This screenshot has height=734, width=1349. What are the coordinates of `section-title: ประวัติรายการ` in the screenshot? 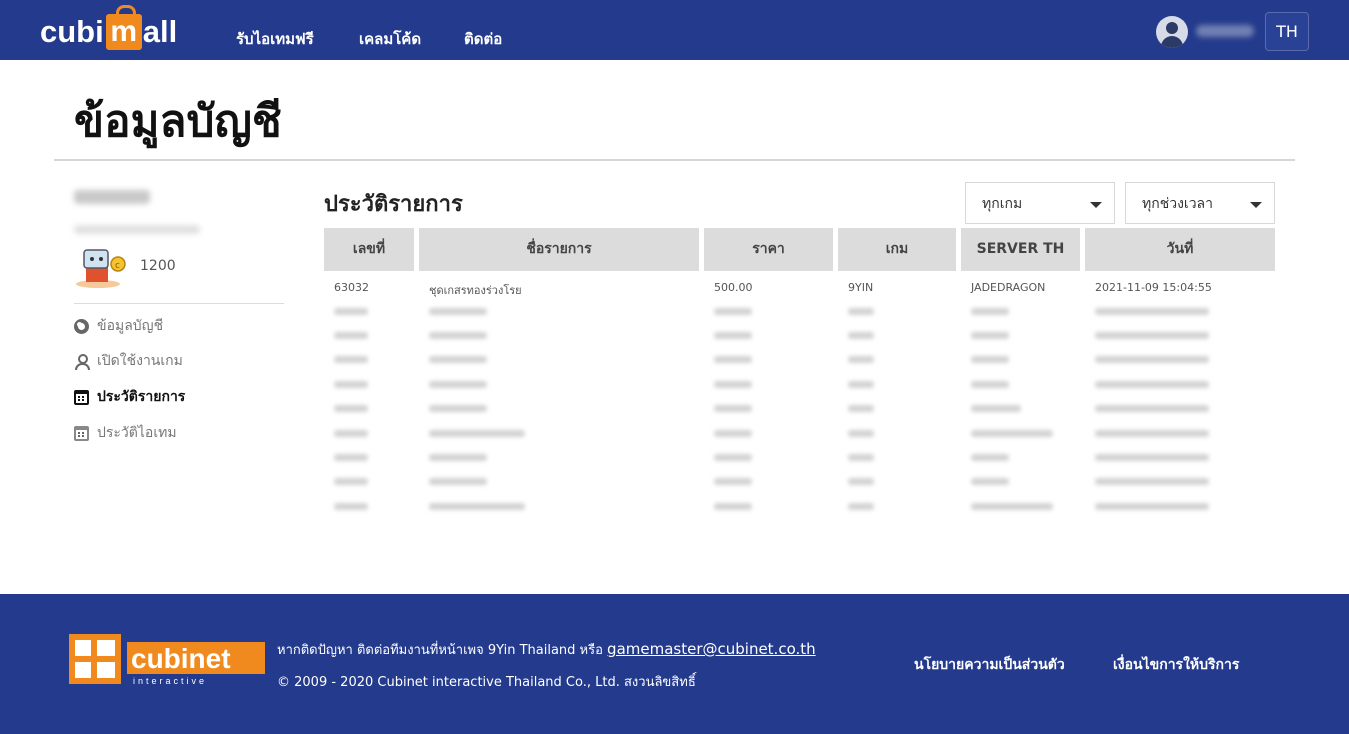 It's located at (393, 204).